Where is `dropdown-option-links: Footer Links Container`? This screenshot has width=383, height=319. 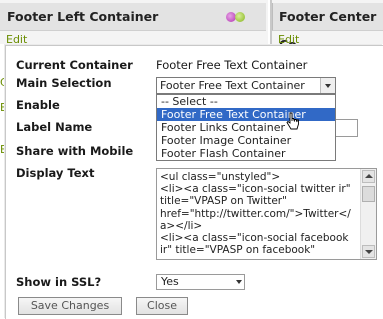 dropdown-option-links: Footer Links Container is located at coordinates (246, 127).